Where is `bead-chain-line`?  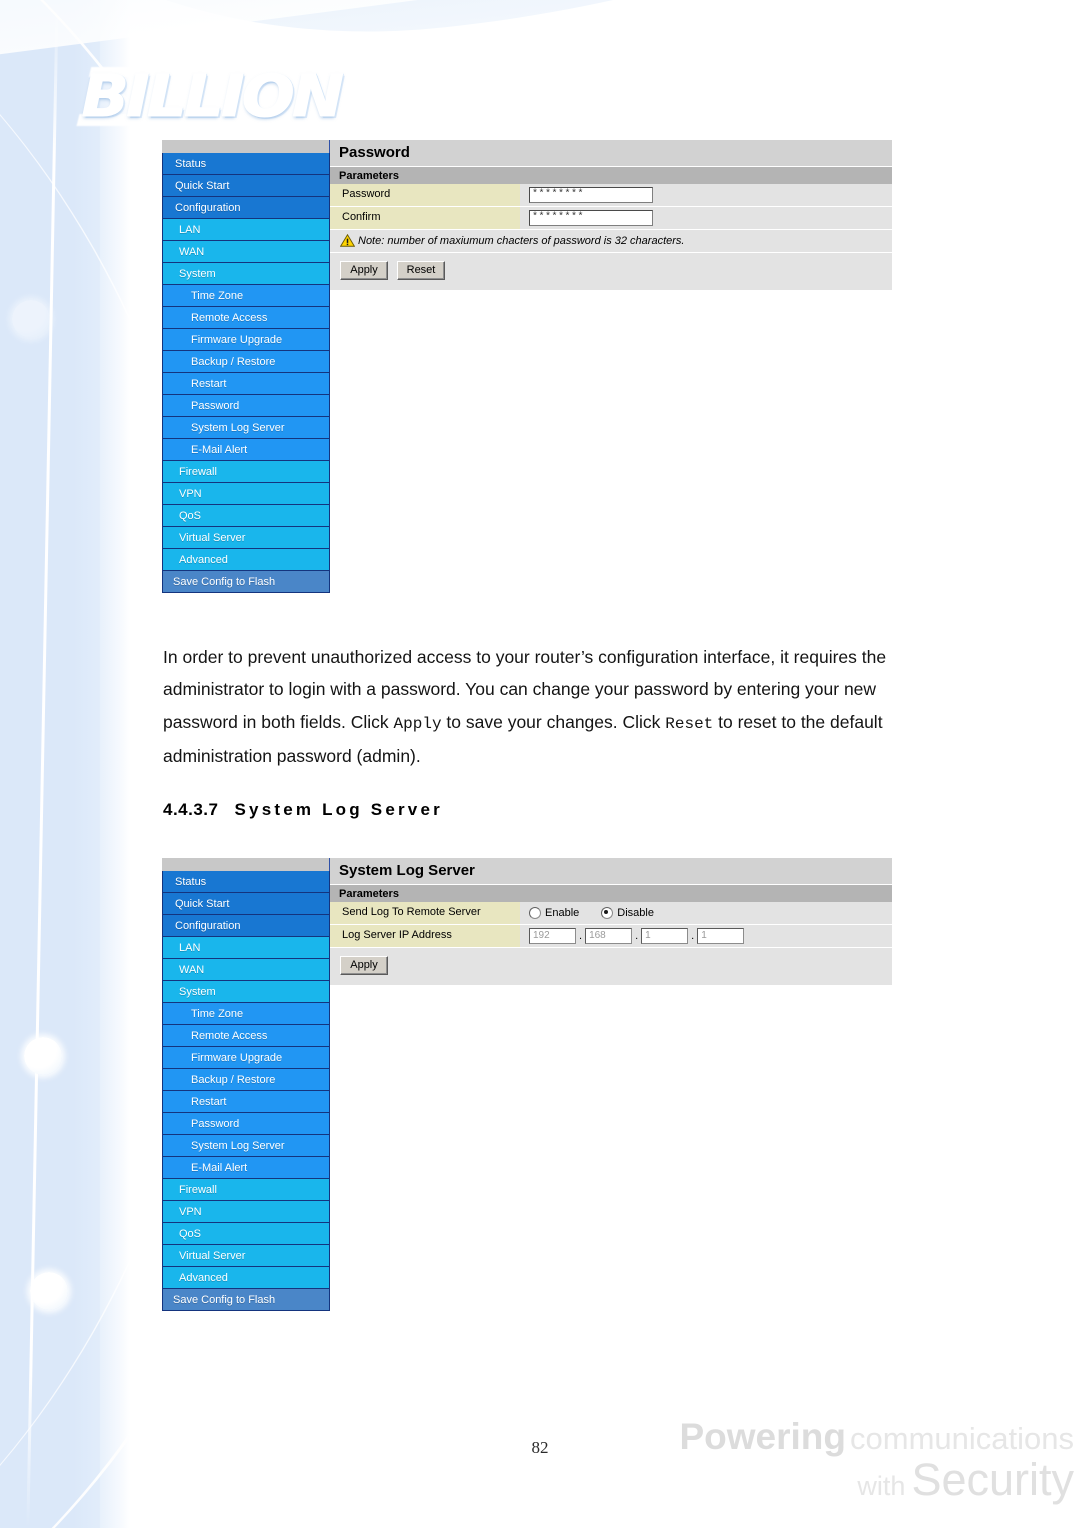 bead-chain-line is located at coordinates (42, 764).